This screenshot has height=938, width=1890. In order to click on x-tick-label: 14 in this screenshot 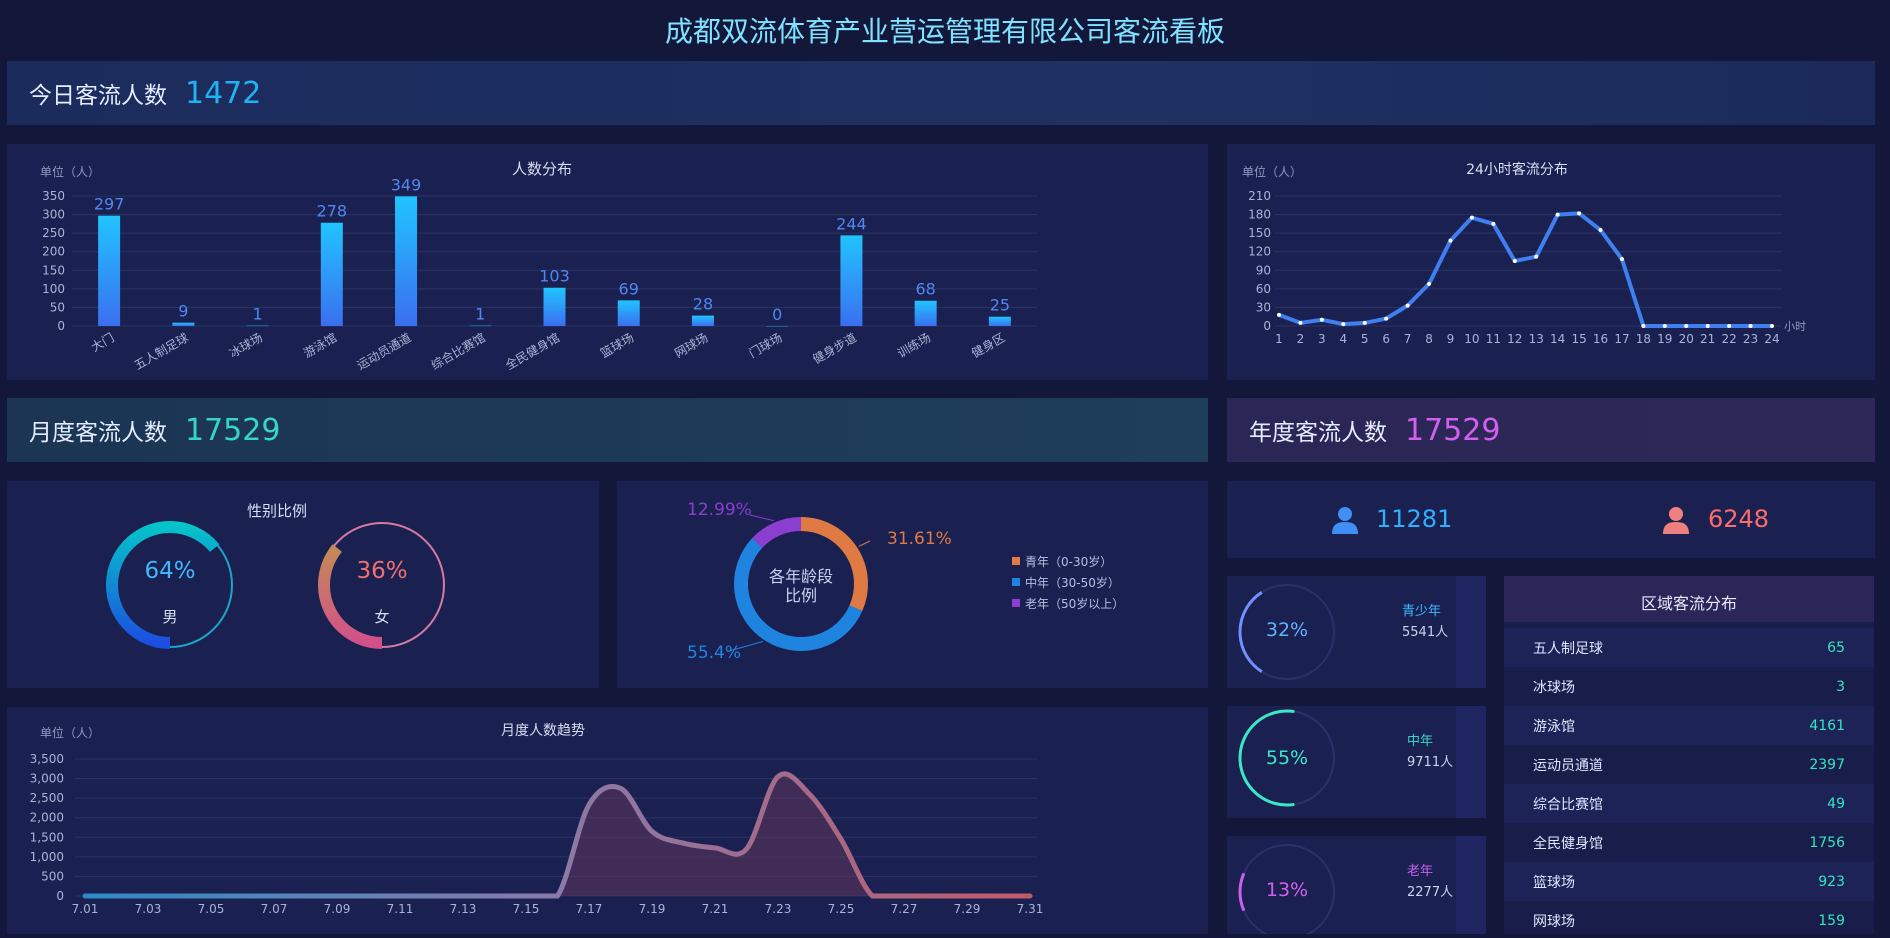, I will do `click(1557, 339)`.